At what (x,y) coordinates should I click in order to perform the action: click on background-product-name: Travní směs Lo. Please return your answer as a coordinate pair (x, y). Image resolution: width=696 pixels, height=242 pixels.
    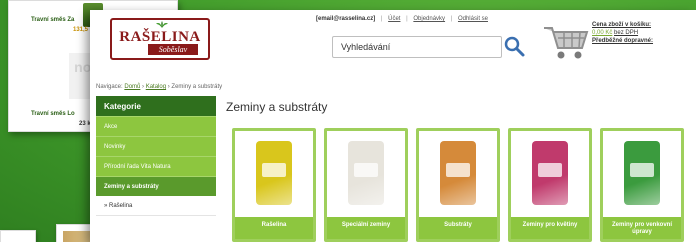
    Looking at the image, I should click on (53, 114).